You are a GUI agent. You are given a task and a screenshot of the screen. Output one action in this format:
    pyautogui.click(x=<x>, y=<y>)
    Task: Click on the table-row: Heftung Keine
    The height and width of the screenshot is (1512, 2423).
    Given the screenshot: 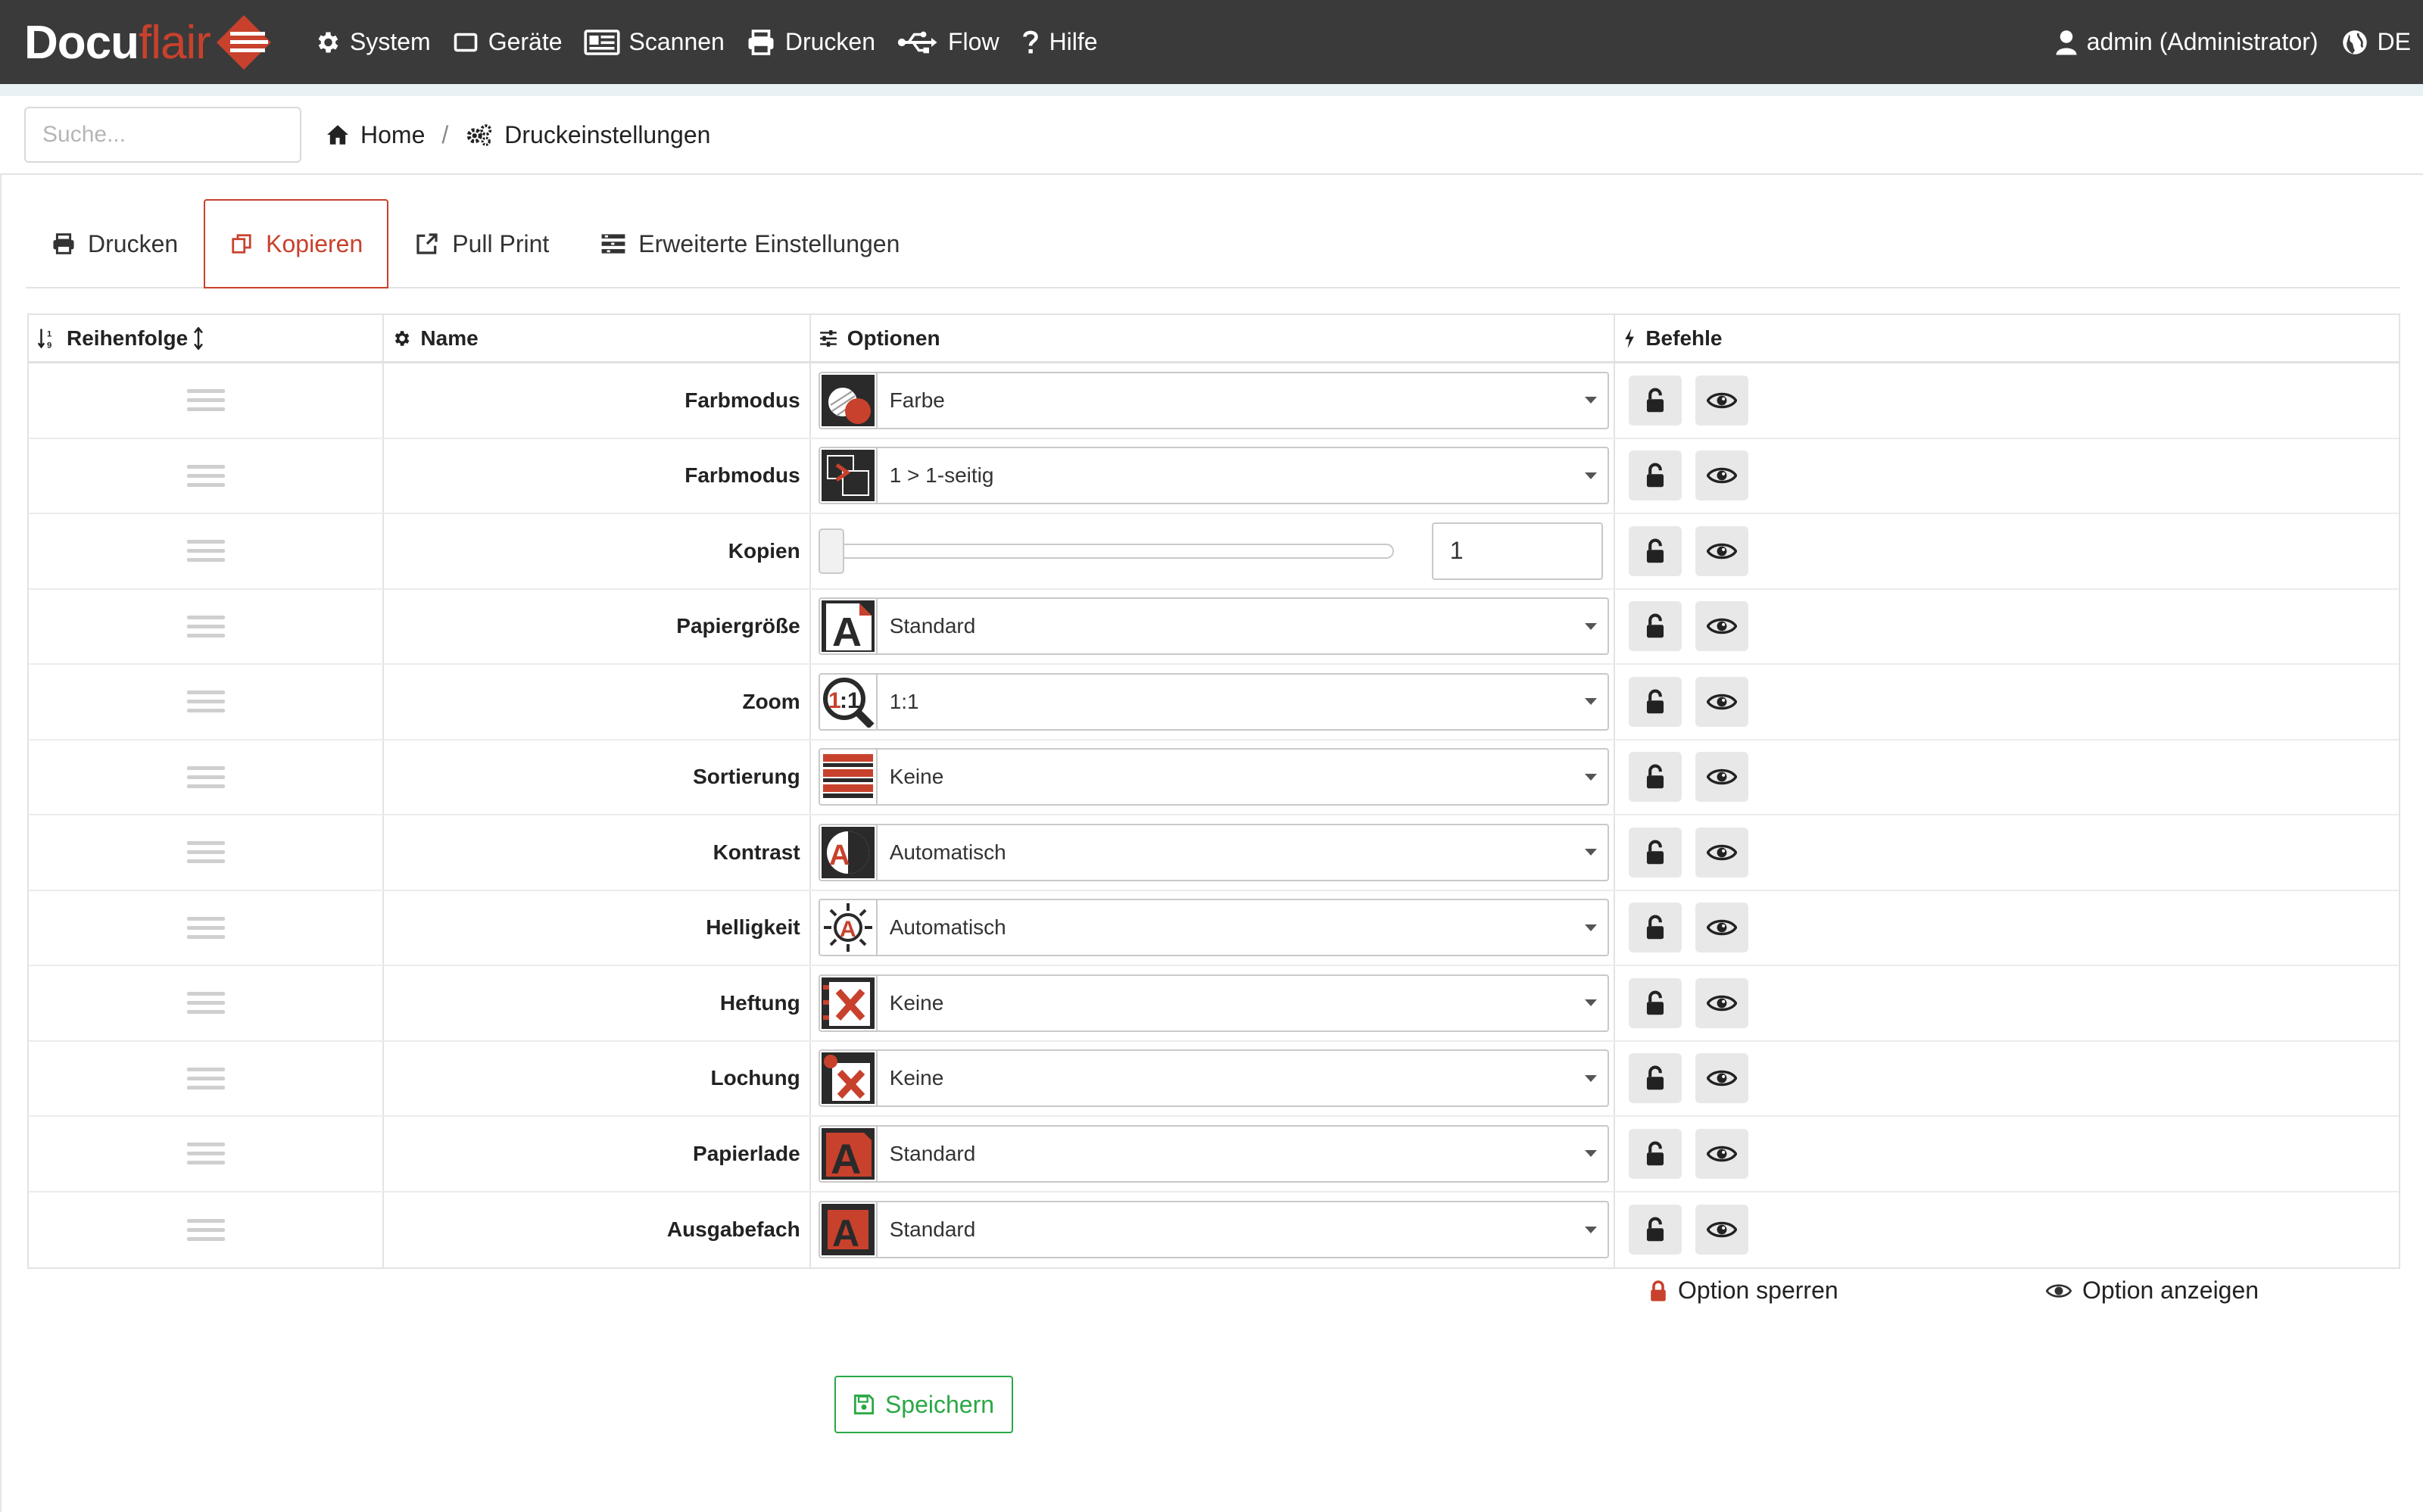 What is the action you would take?
    pyautogui.click(x=1214, y=1004)
    